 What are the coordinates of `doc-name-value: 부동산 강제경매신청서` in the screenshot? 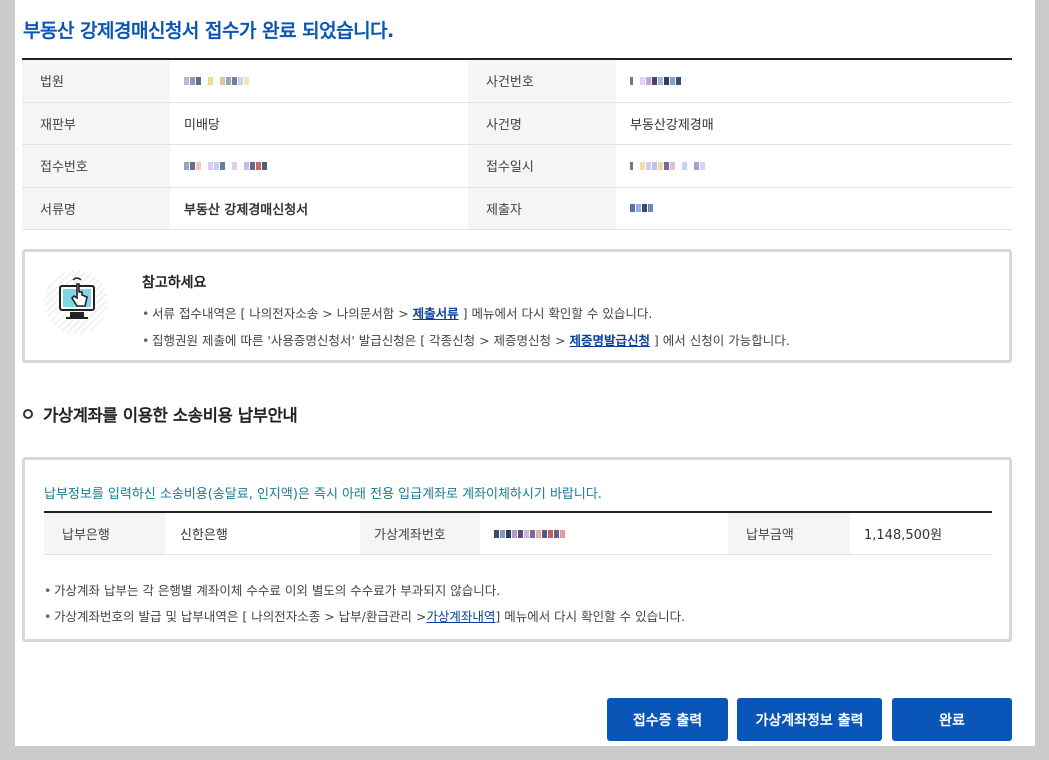 It's located at (246, 210).